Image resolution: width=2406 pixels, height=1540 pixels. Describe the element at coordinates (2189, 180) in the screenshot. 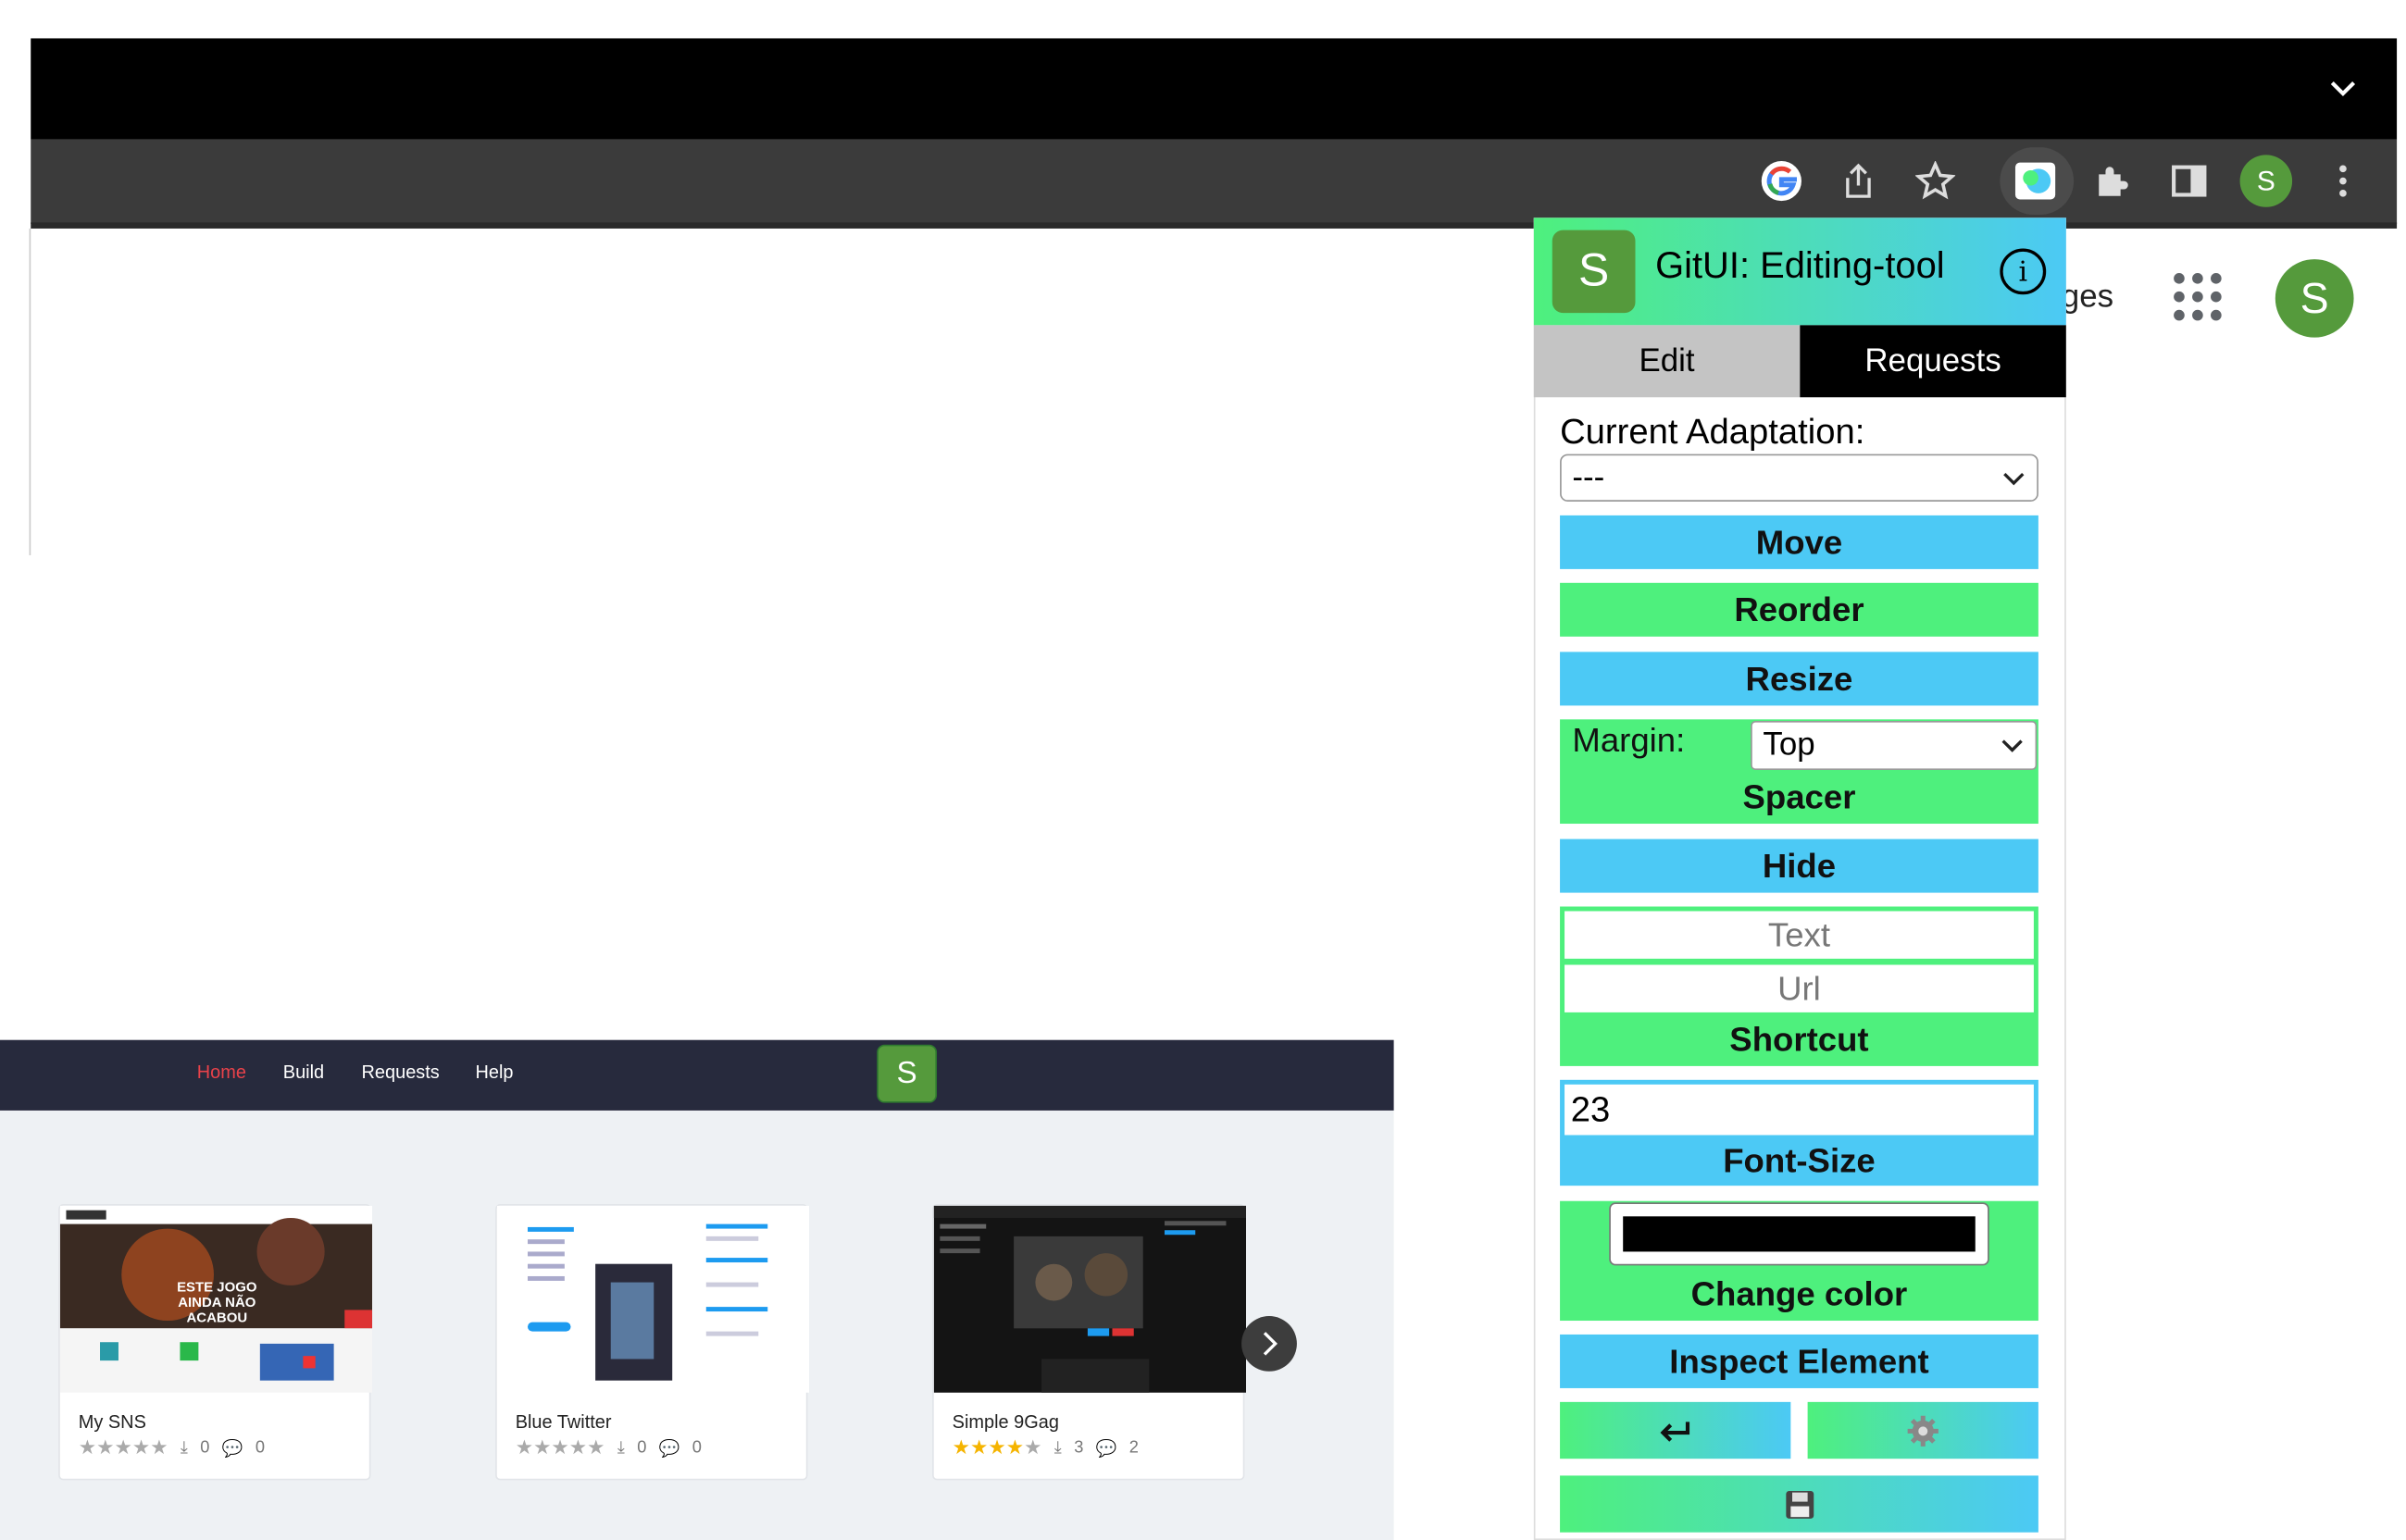

I see `sidepanel-icon` at that location.